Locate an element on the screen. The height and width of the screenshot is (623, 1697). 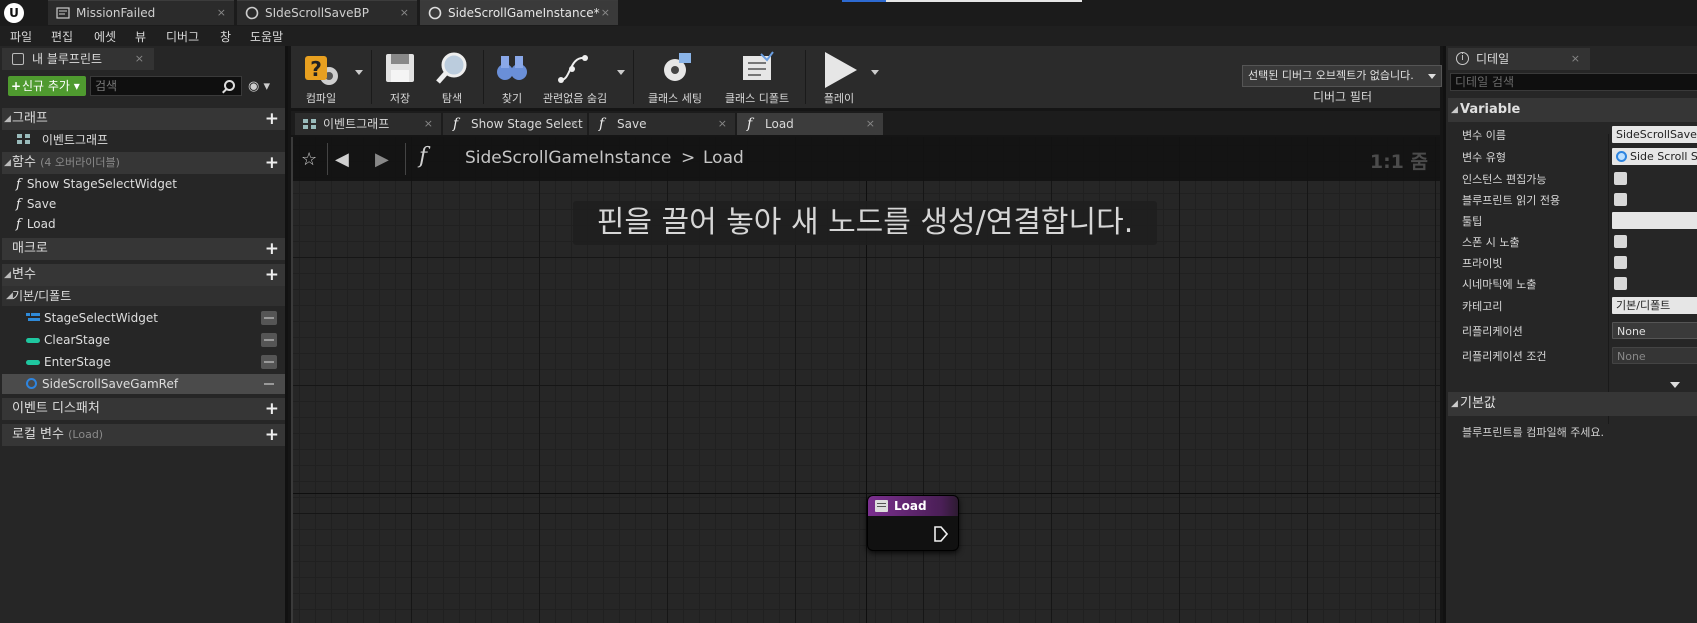
node-header: Load is located at coordinates (913, 506).